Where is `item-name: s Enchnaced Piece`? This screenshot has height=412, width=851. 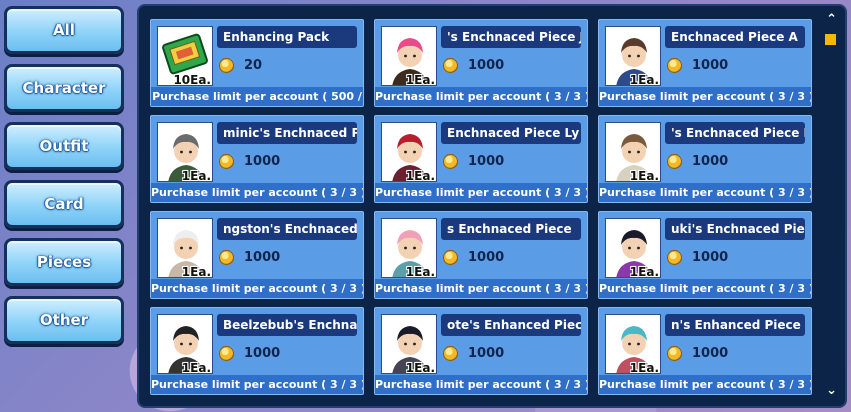 item-name: s Enchnaced Piece is located at coordinates (509, 229).